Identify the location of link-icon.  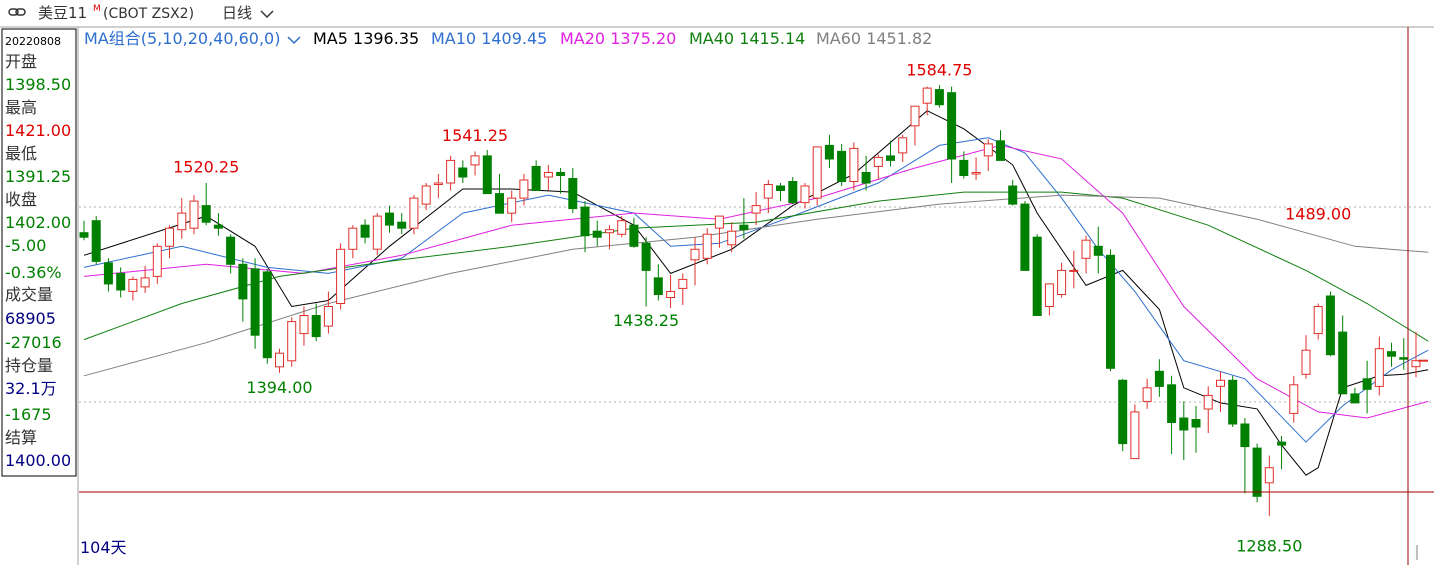
(17, 12).